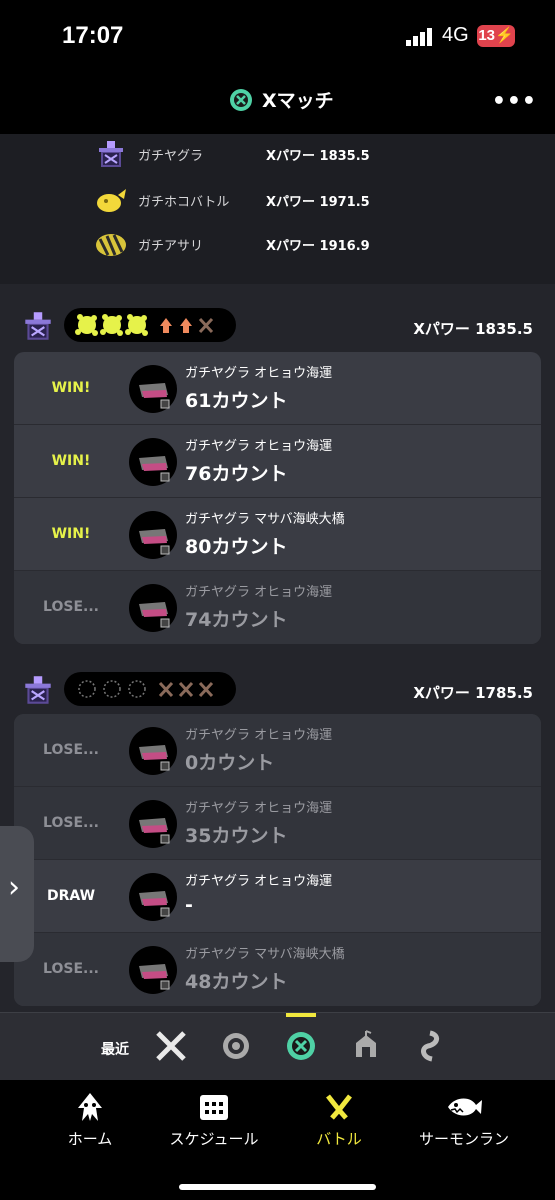 Image resolution: width=555 pixels, height=1200 pixels. Describe the element at coordinates (230, 763) in the screenshot. I see `count-value: 0カウント` at that location.